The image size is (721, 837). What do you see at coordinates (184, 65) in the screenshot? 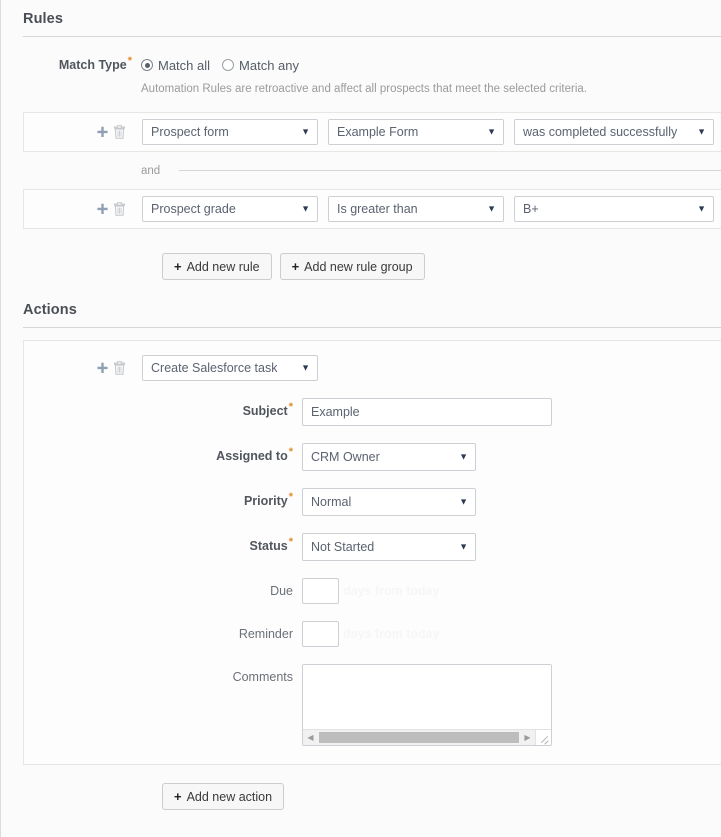
I see `radio-match-all-label: Match all` at bounding box center [184, 65].